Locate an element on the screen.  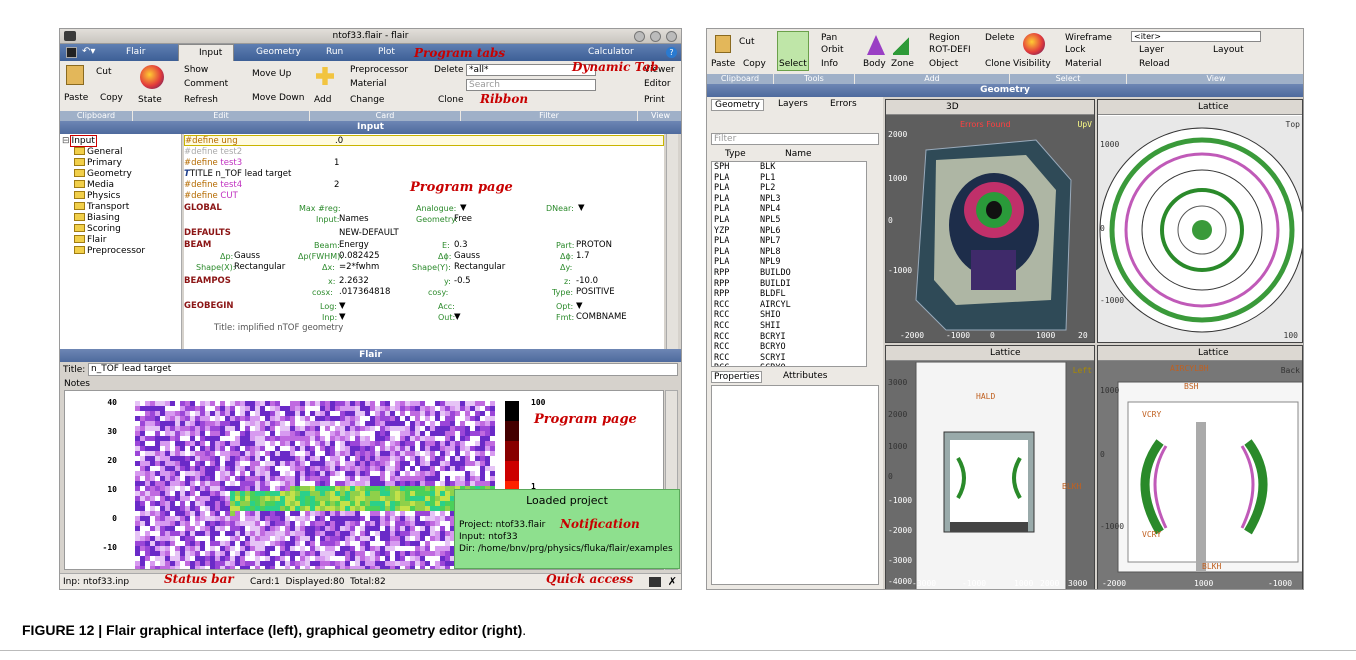
select-button: Select is located at coordinates (793, 64).